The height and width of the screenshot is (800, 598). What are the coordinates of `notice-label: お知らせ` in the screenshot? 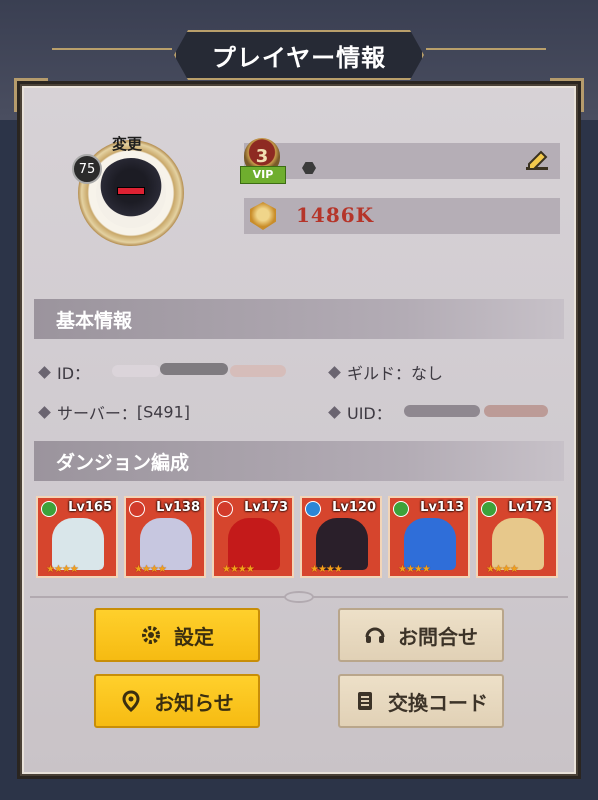 It's located at (194, 702).